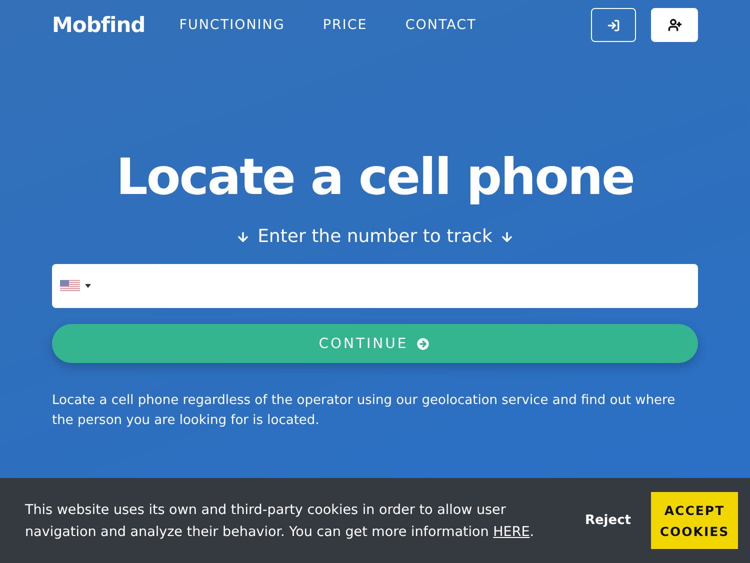 The width and height of the screenshot is (750, 563). What do you see at coordinates (70, 286) in the screenshot?
I see `flag-icon` at bounding box center [70, 286].